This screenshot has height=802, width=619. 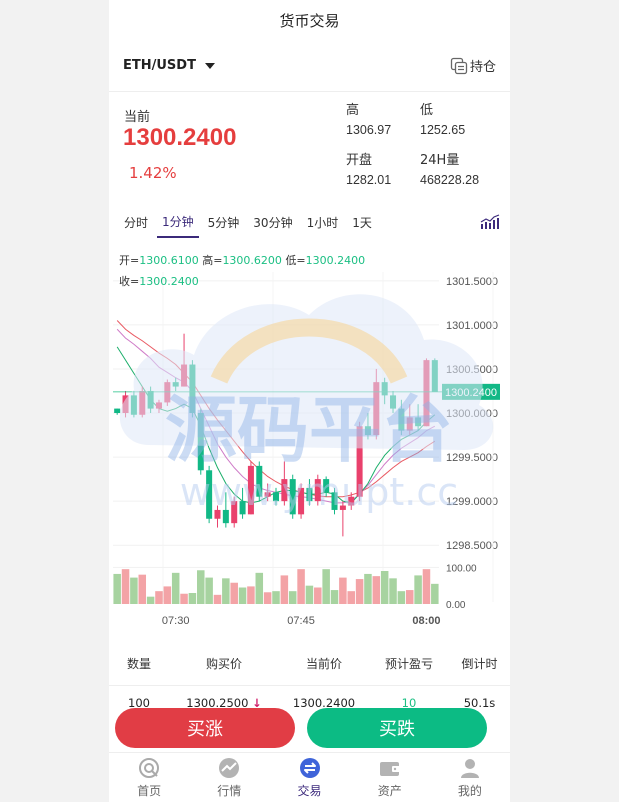 I want to click on ohlc-open-label: 开=, so click(x=129, y=260).